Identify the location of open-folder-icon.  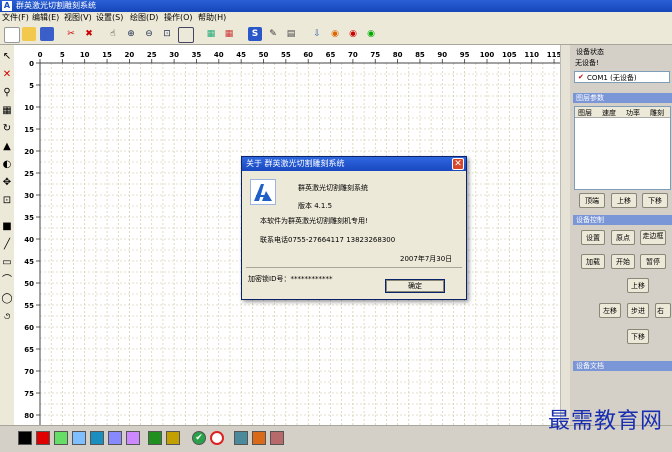
(29, 34).